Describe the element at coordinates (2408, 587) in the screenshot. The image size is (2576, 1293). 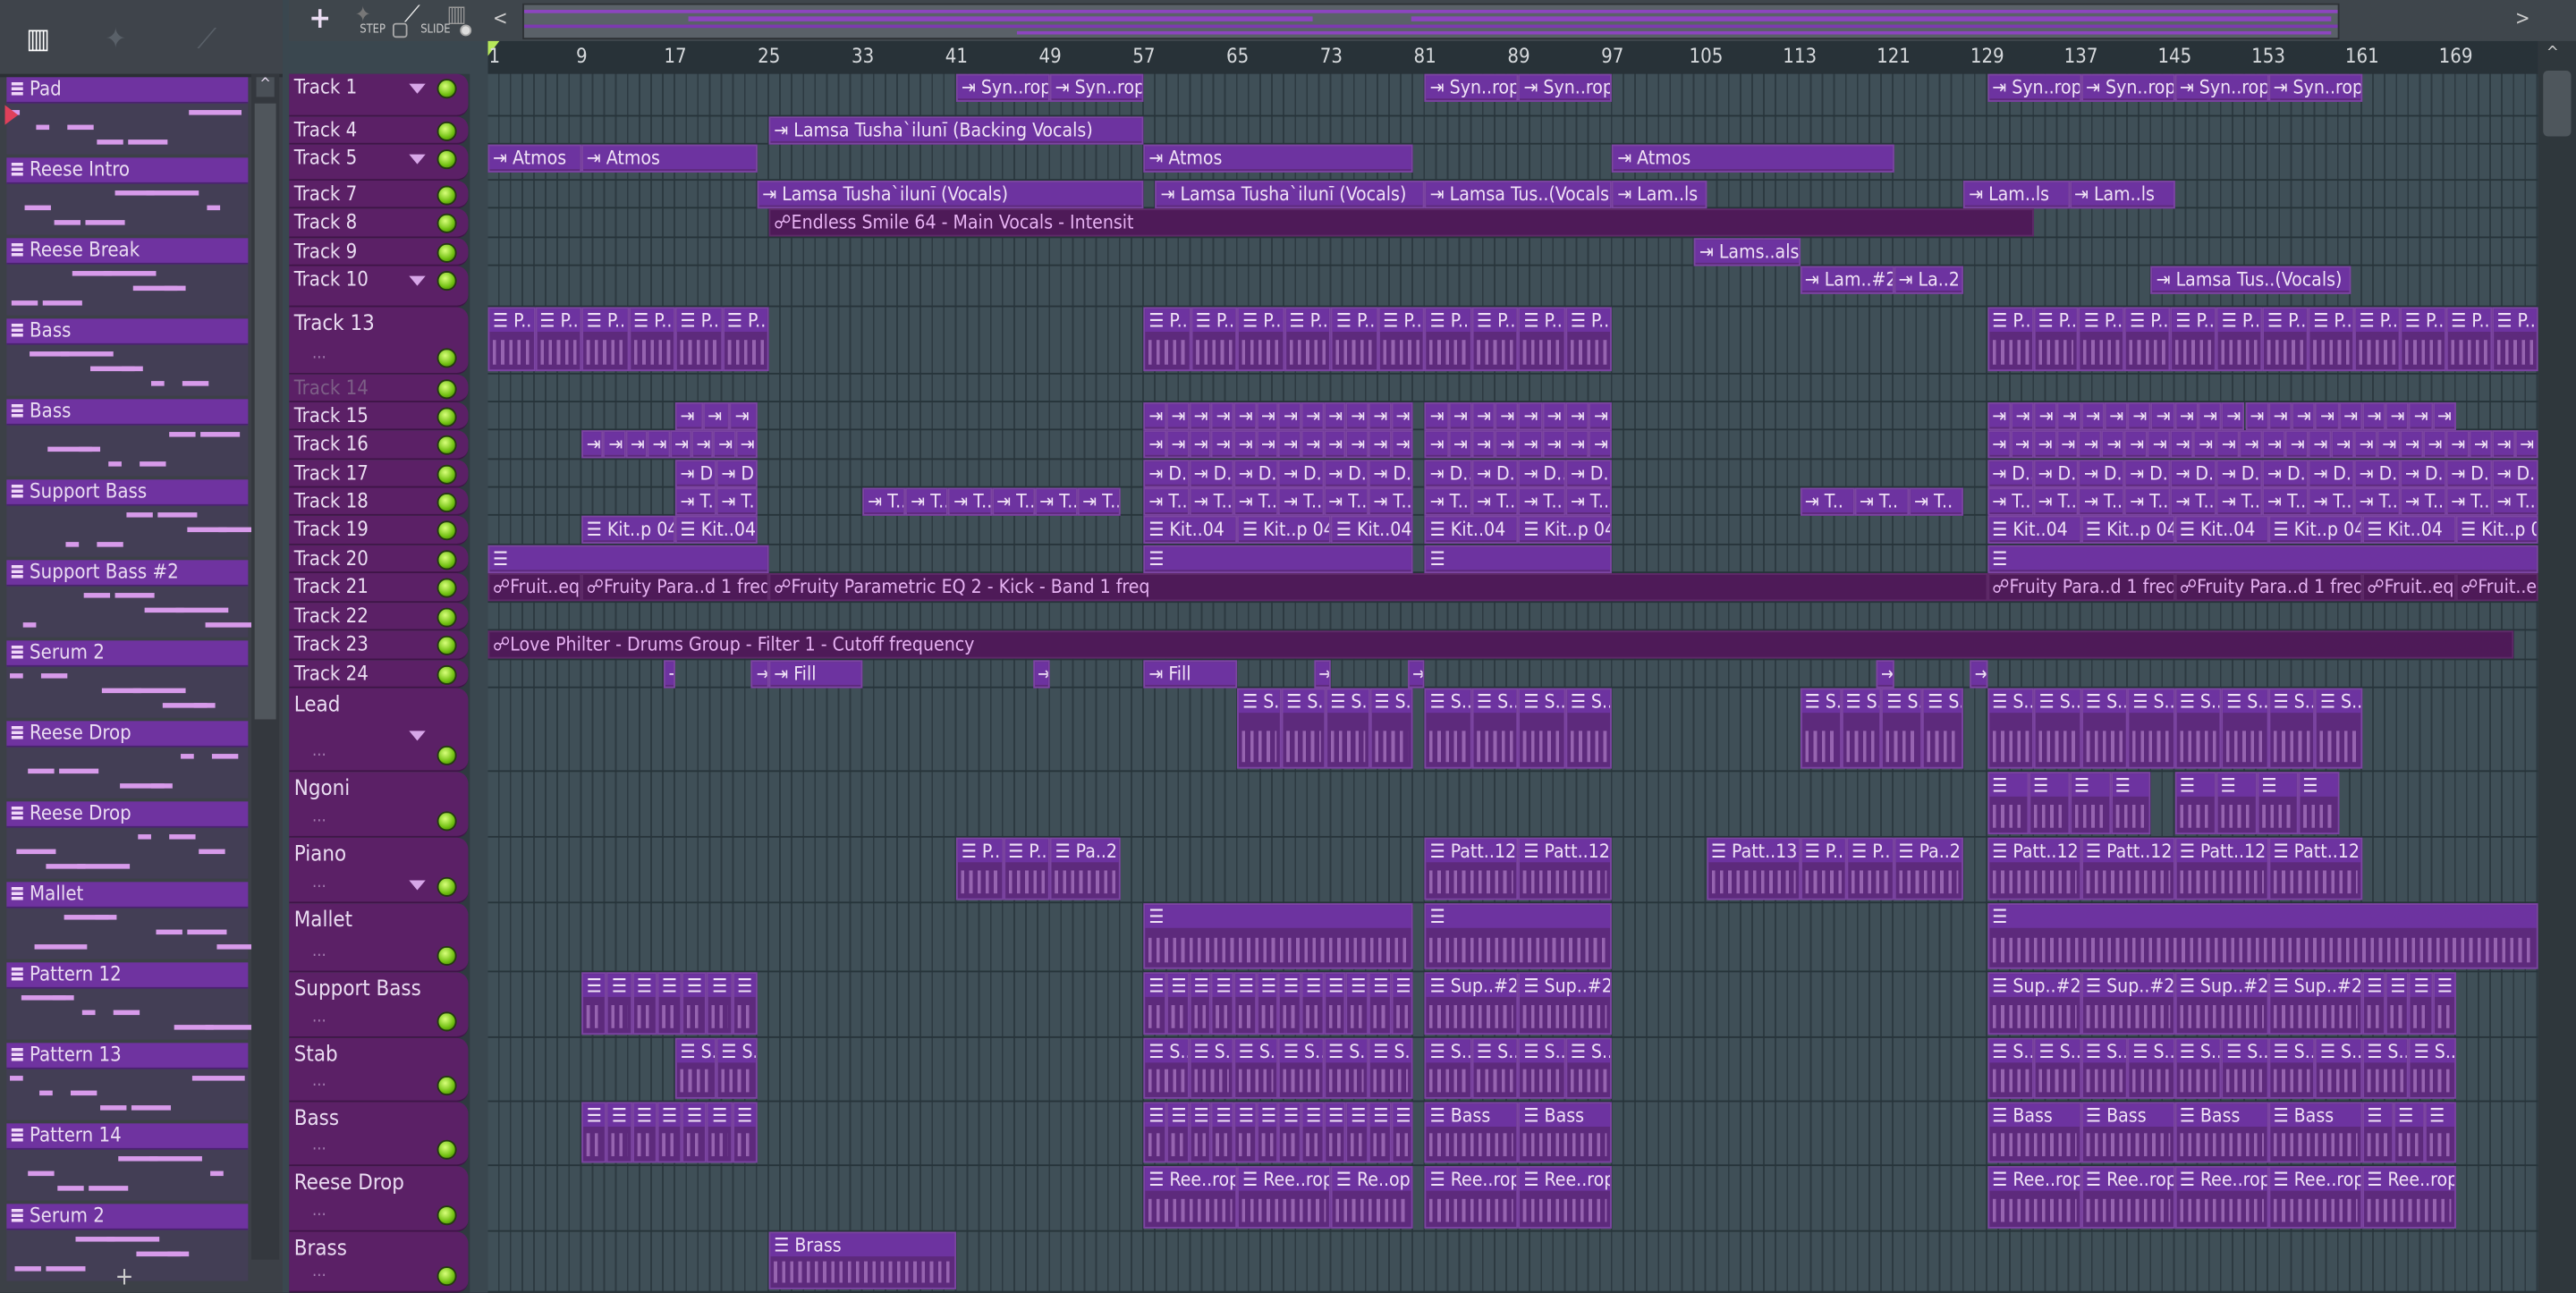
I see `playlist-clip: ☍Fruit..eq` at that location.